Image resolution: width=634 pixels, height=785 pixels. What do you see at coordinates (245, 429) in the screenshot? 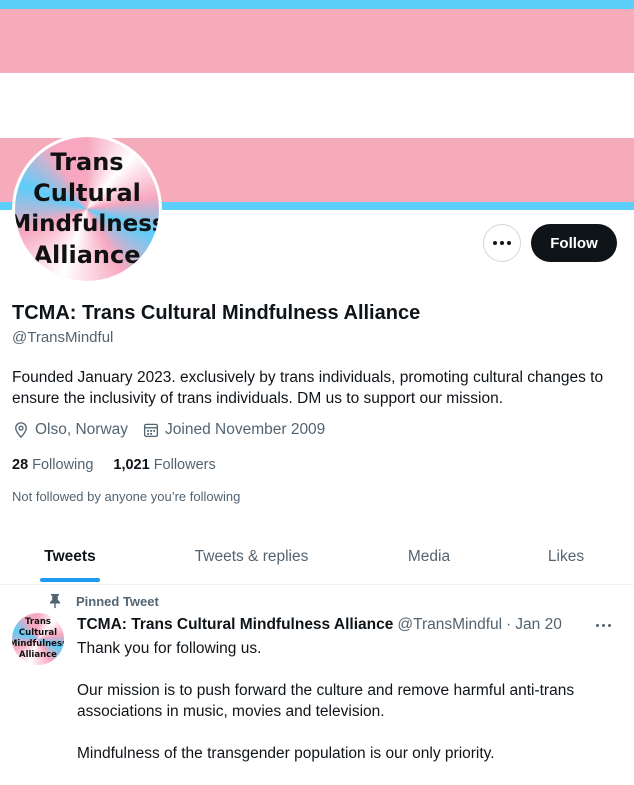
I see `joined-text: Joined November 2009` at bounding box center [245, 429].